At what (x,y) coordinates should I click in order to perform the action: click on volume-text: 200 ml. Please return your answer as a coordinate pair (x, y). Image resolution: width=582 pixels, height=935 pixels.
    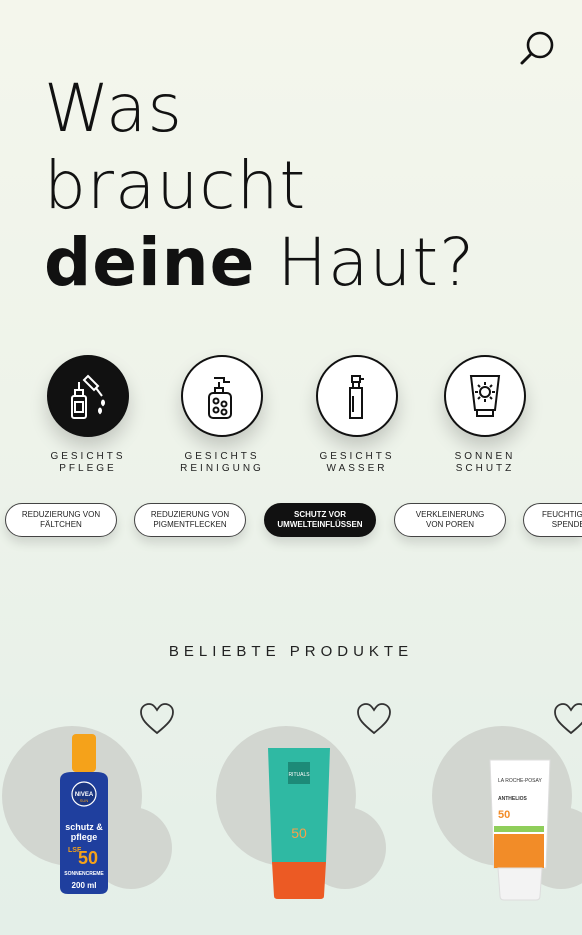
    Looking at the image, I should click on (84, 885).